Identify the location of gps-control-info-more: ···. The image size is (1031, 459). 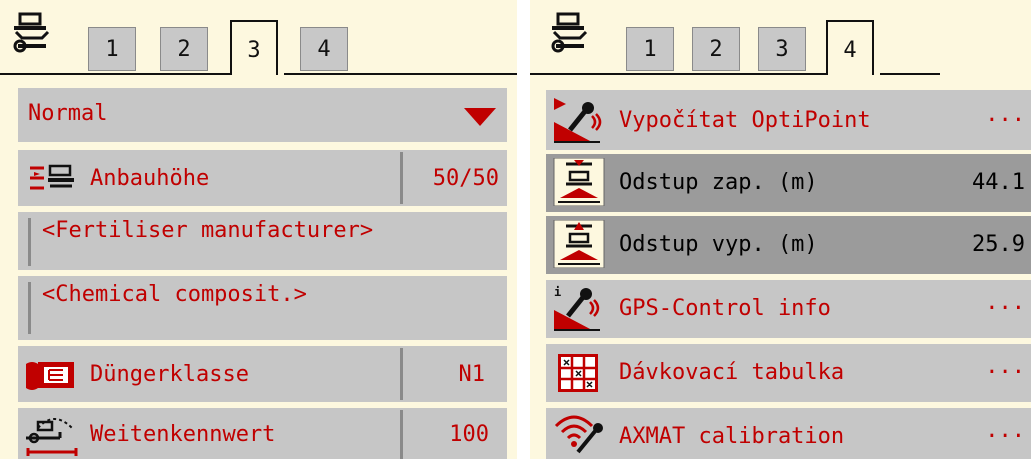
(1005, 308).